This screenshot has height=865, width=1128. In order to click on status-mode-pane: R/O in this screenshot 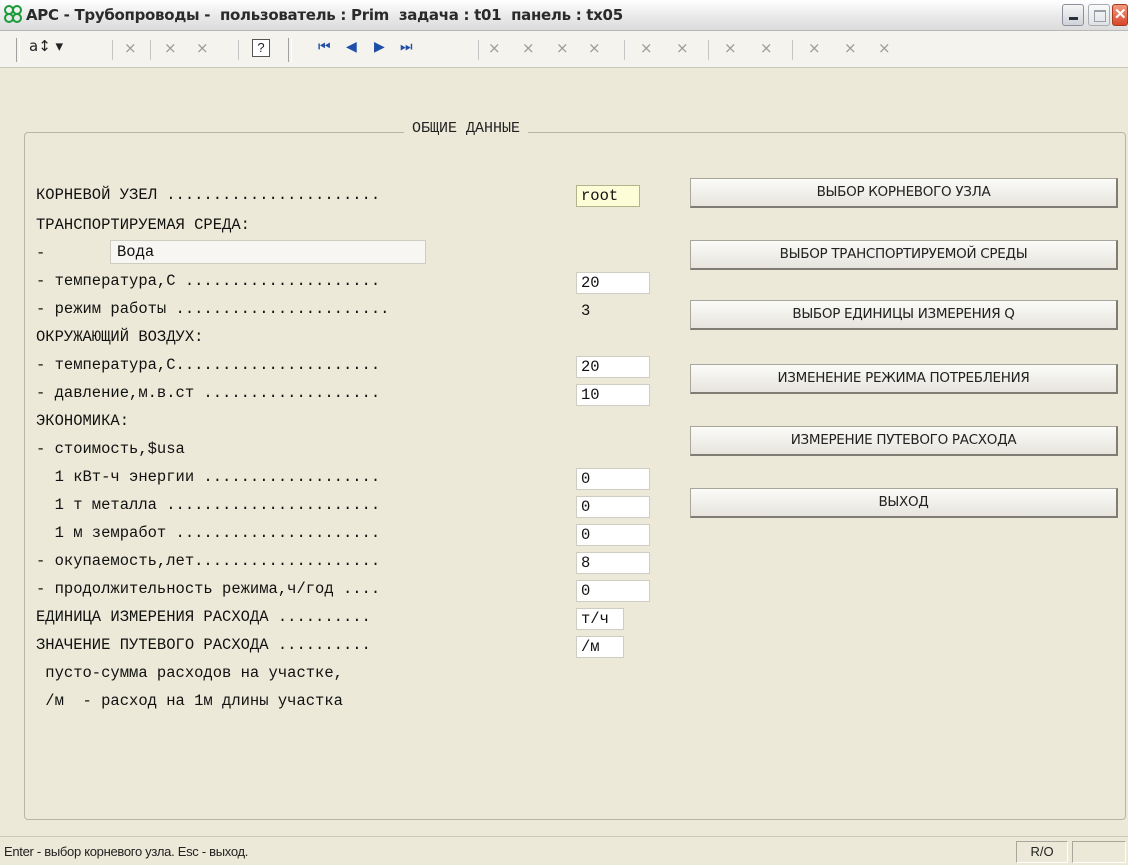, I will do `click(1042, 852)`.